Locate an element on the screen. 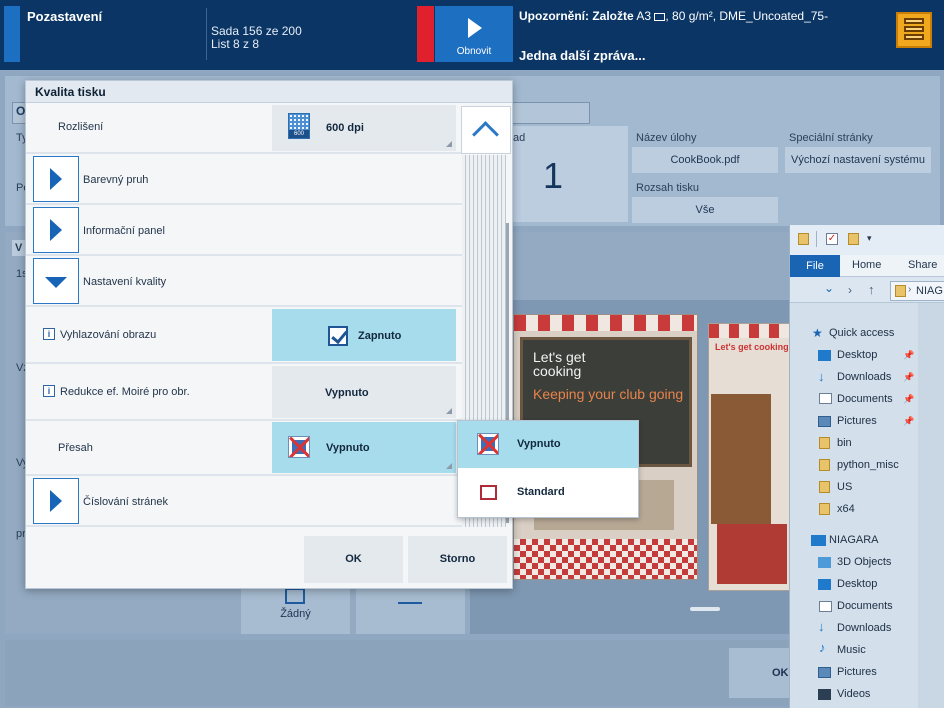 This screenshot has height=708, width=944. refresh-button: Obnovit is located at coordinates (474, 34).